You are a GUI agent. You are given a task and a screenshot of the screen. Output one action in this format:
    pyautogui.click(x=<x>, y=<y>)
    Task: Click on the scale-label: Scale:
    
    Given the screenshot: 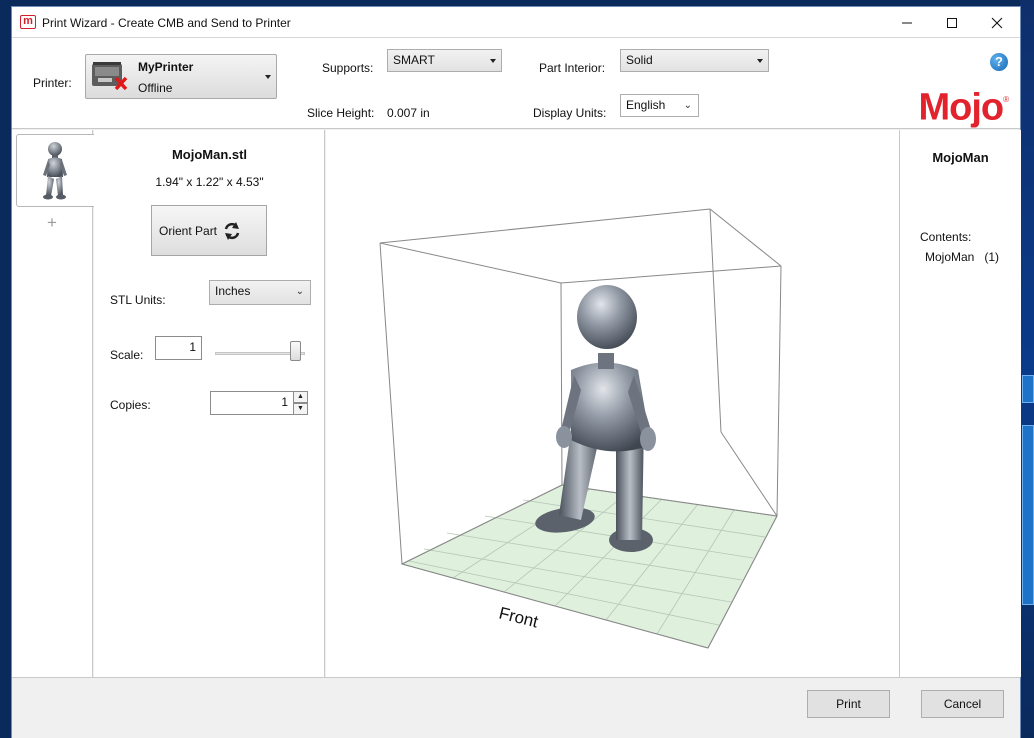 What is the action you would take?
    pyautogui.click(x=127, y=355)
    